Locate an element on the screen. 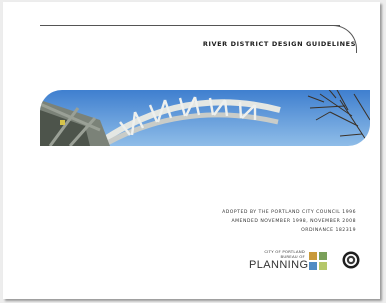  logo-planning-word: PLANNING is located at coordinates (279, 265).